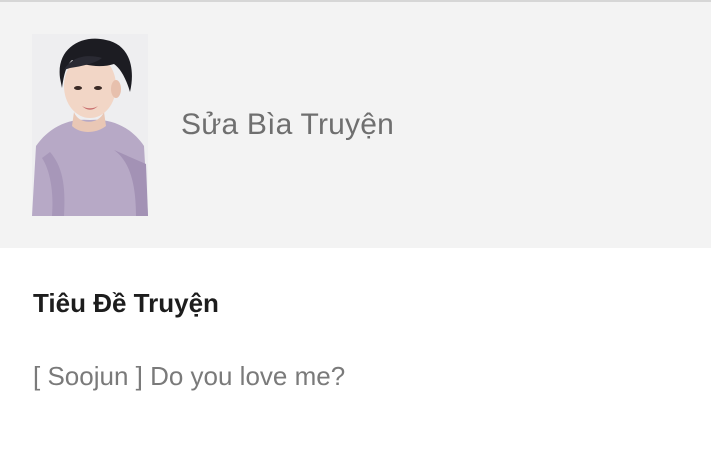 The width and height of the screenshot is (711, 456). I want to click on story-title-field: [ Soojun ] Do you love me?, so click(189, 376).